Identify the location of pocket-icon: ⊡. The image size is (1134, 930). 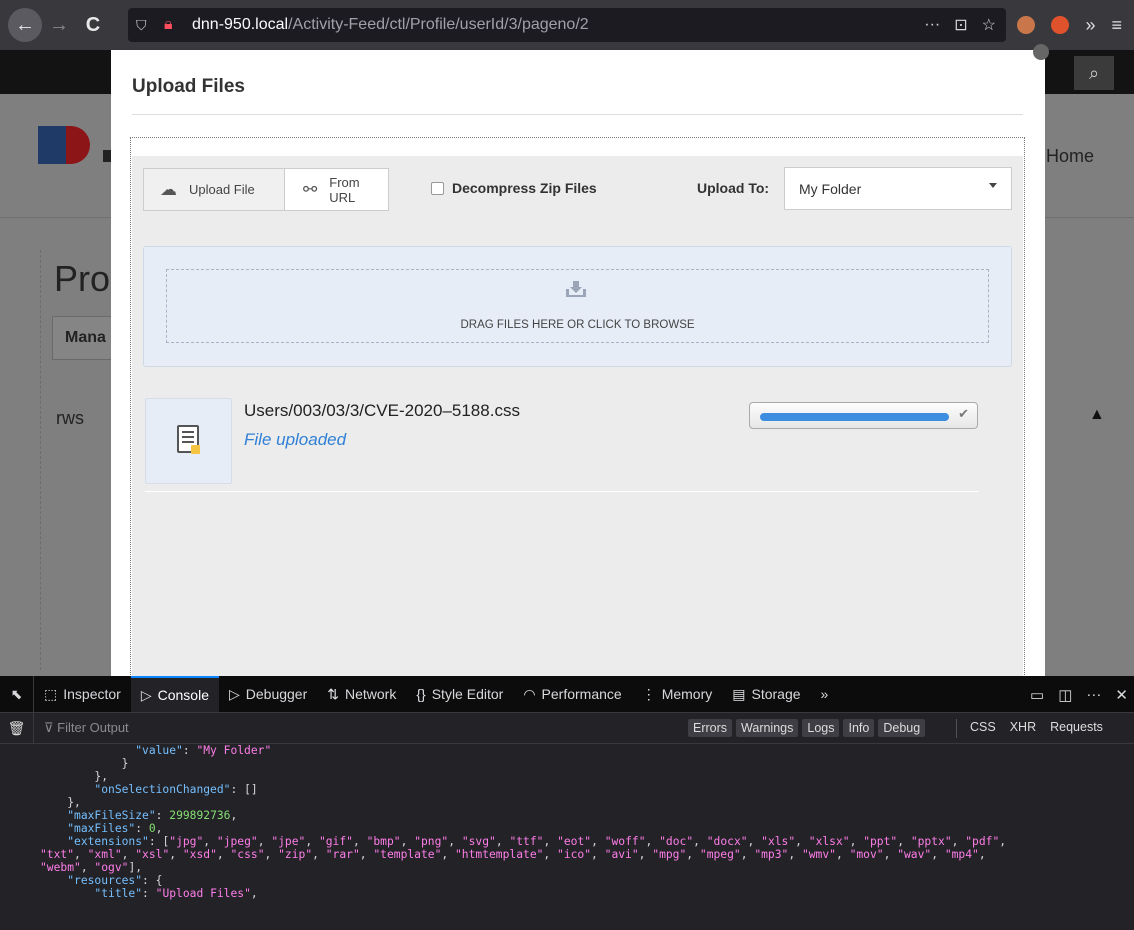
(960, 25).